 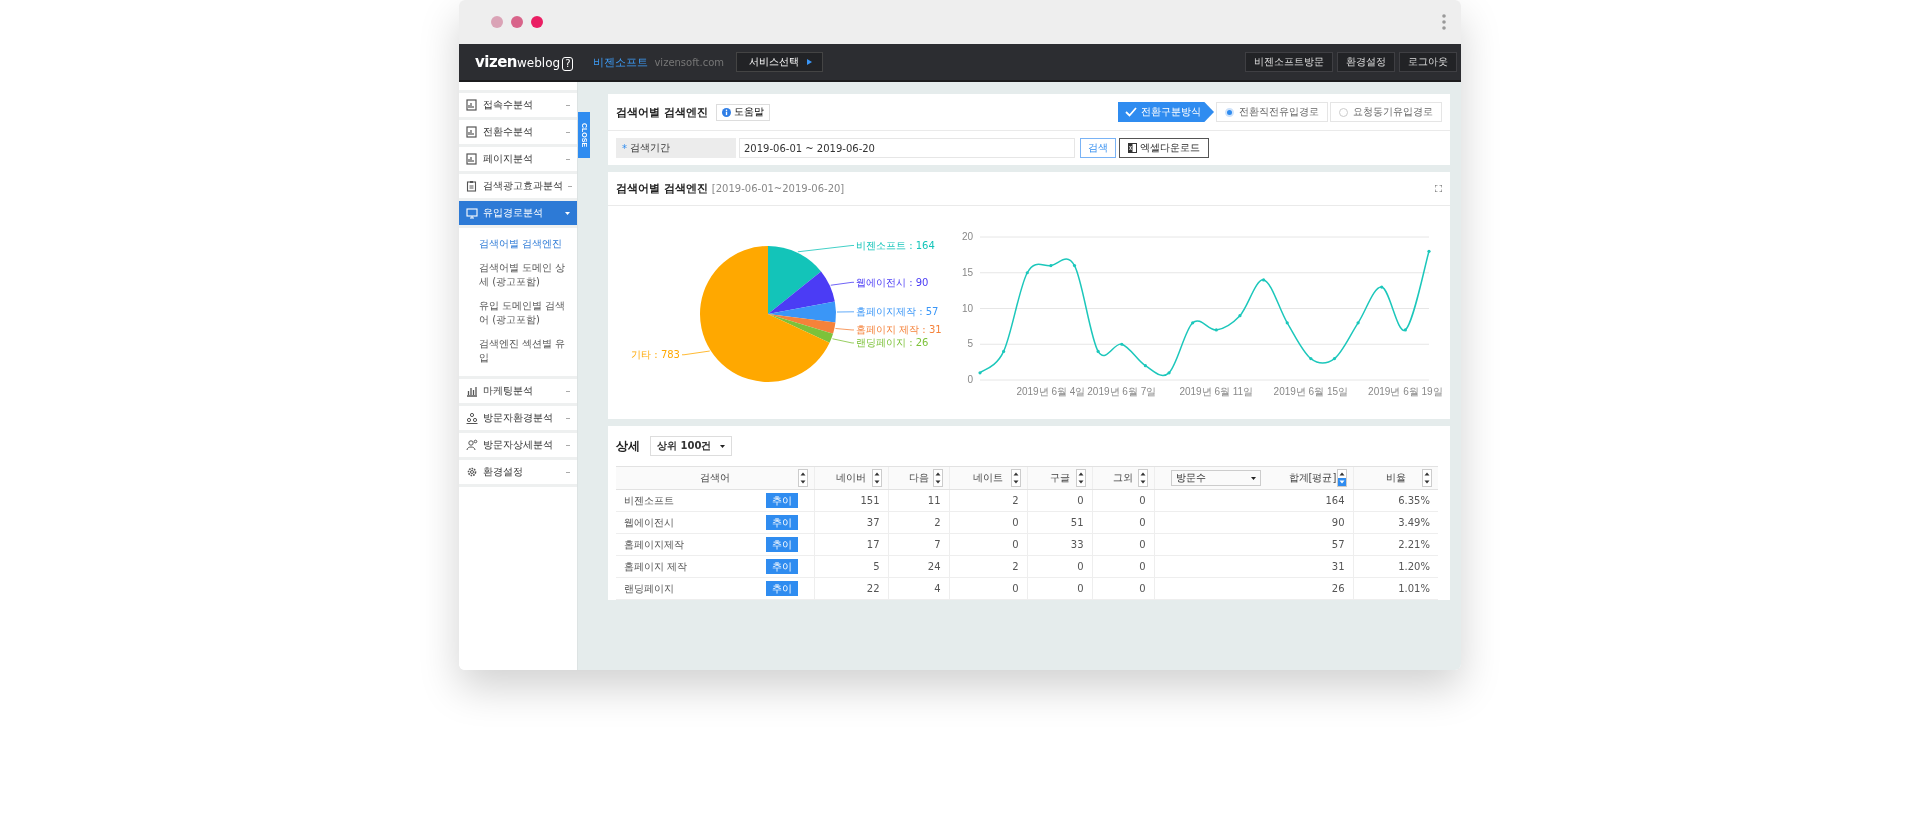 I want to click on service-select-button: 서비스선택, so click(x=779, y=62).